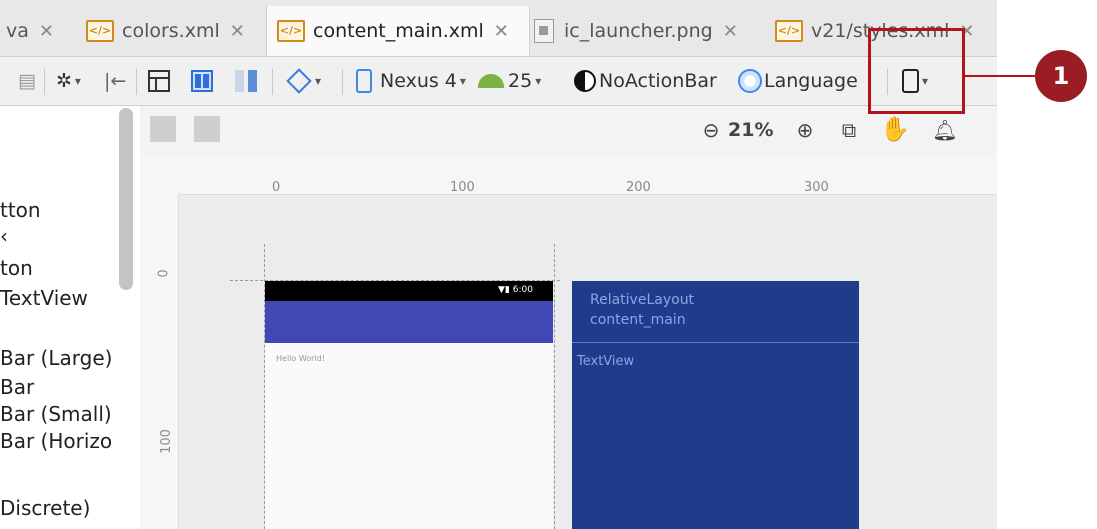 The image size is (1097, 529). I want to click on vertical-ruler: 0 100, so click(159, 361).